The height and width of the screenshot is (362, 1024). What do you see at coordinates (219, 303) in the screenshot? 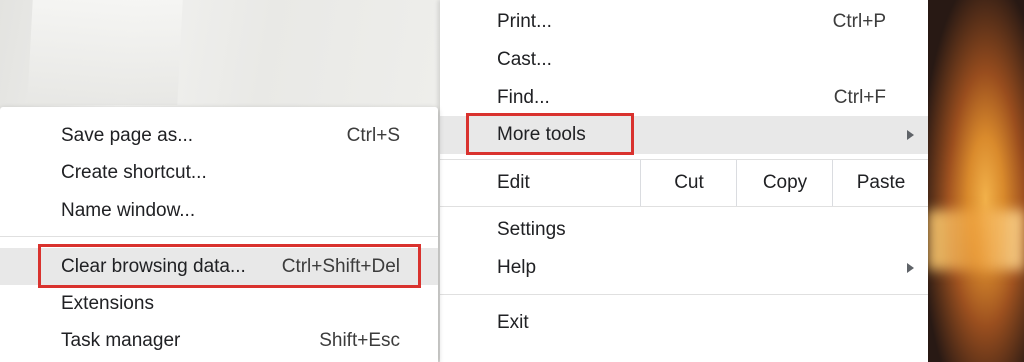
I see `submenu-item-extensions: Extensions` at bounding box center [219, 303].